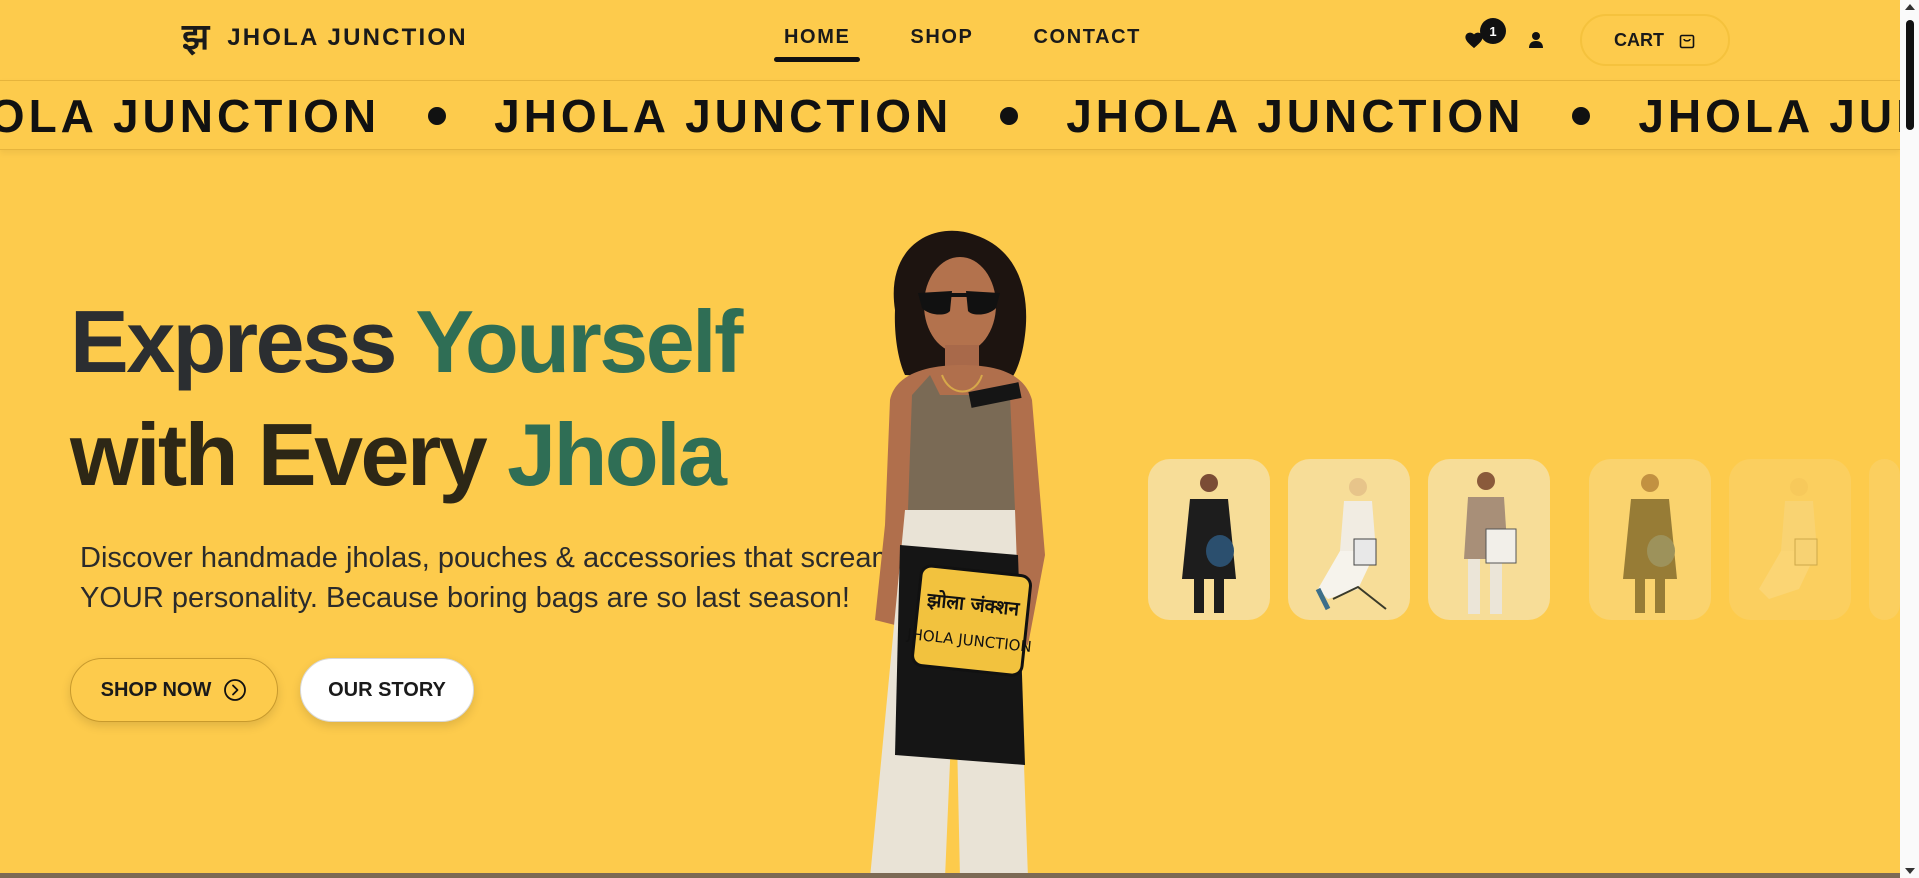 The height and width of the screenshot is (878, 1919). Describe the element at coordinates (156, 689) in the screenshot. I see `shop-now-label: SHOP NOW` at that location.